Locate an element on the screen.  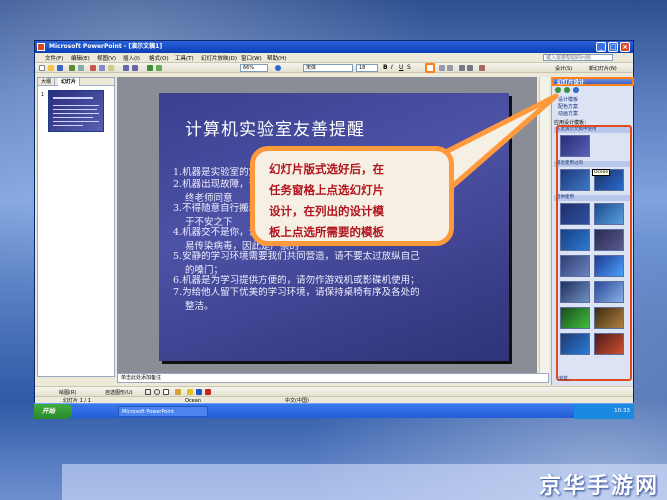
callout-line: 任务窗格上点选幻灯片 is located at coordinates (326, 190).